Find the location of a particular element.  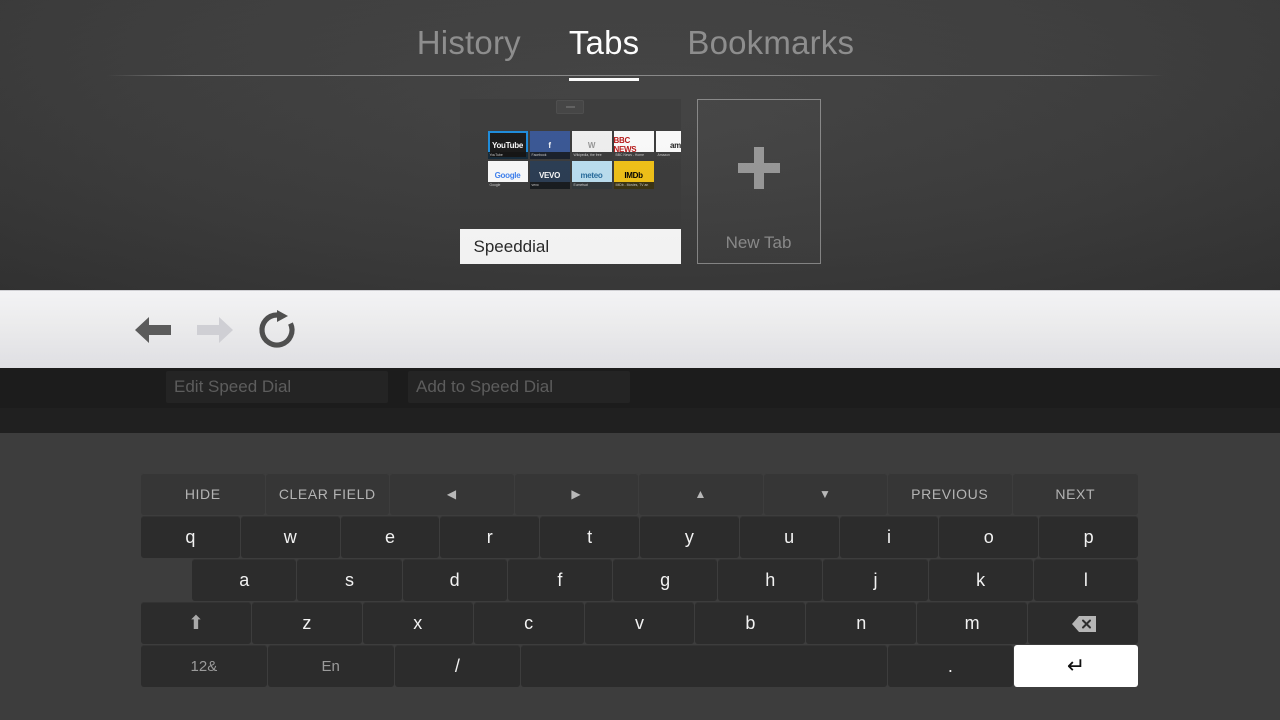

tab-history-label: History is located at coordinates (468, 42).